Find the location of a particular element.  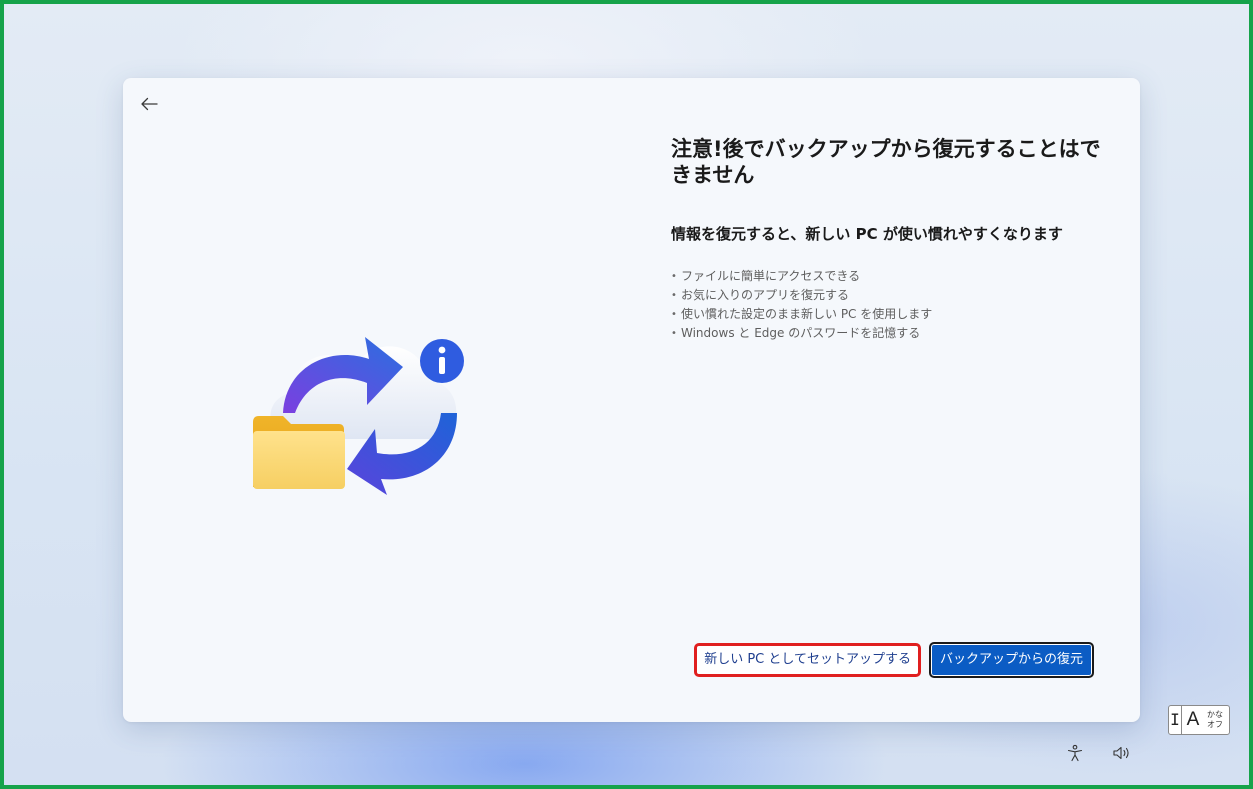

ime-kana-status: かな オフ is located at coordinates (1215, 720).